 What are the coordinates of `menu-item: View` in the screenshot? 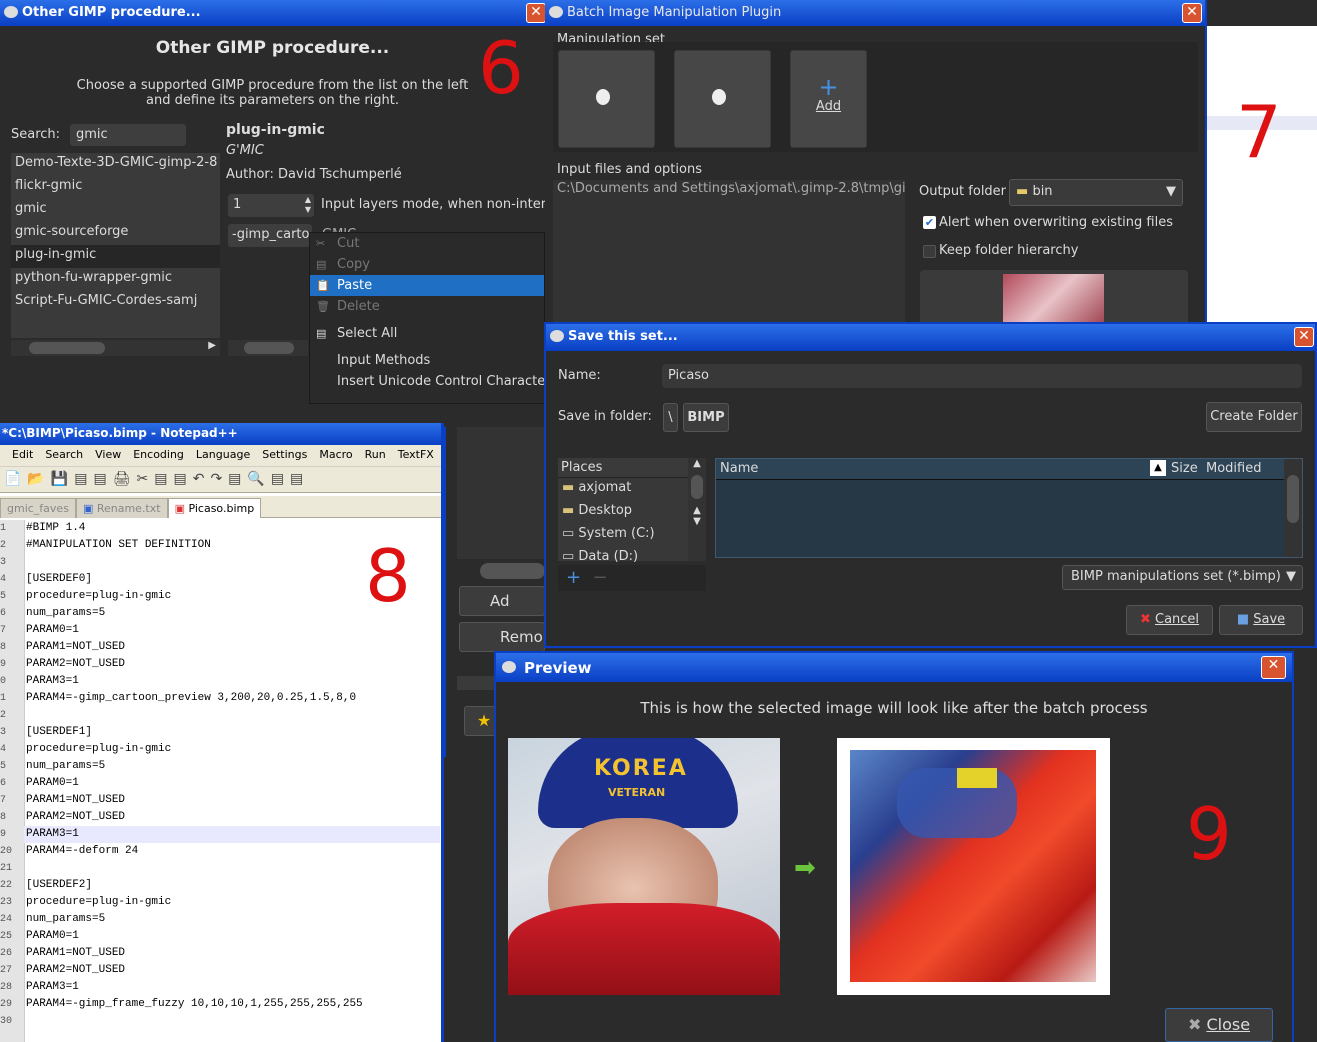 It's located at (108, 454).